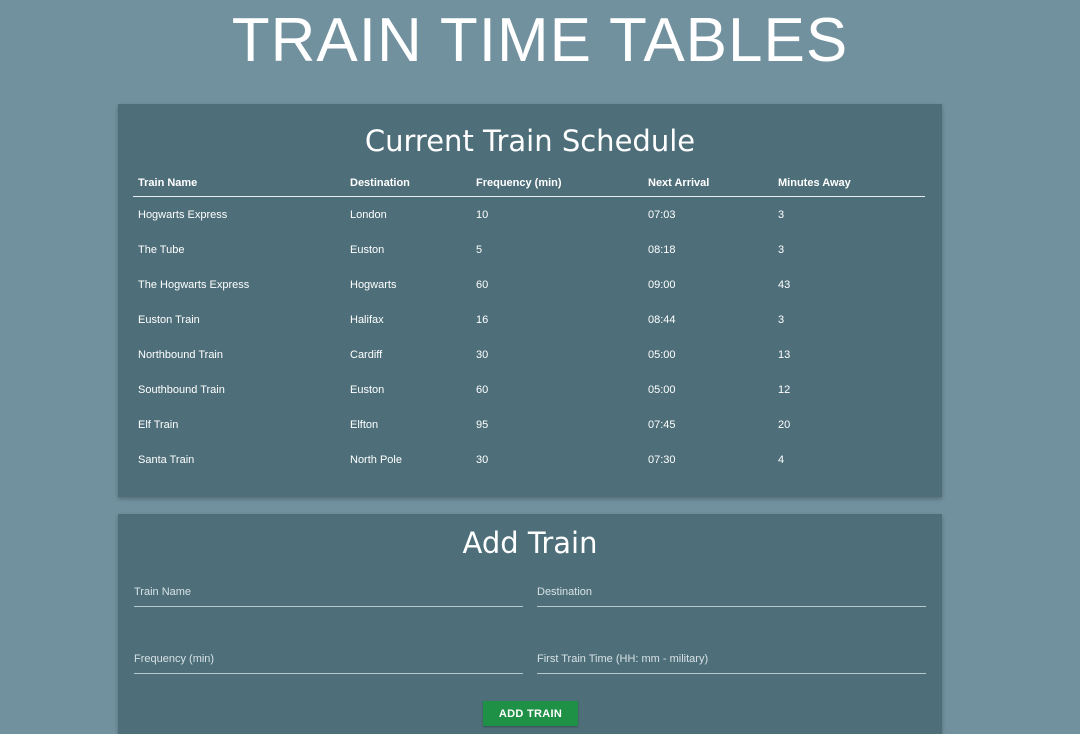 The image size is (1080, 734). Describe the element at coordinates (194, 284) in the screenshot. I see `cell-train-name: The Hogwarts Express` at that location.